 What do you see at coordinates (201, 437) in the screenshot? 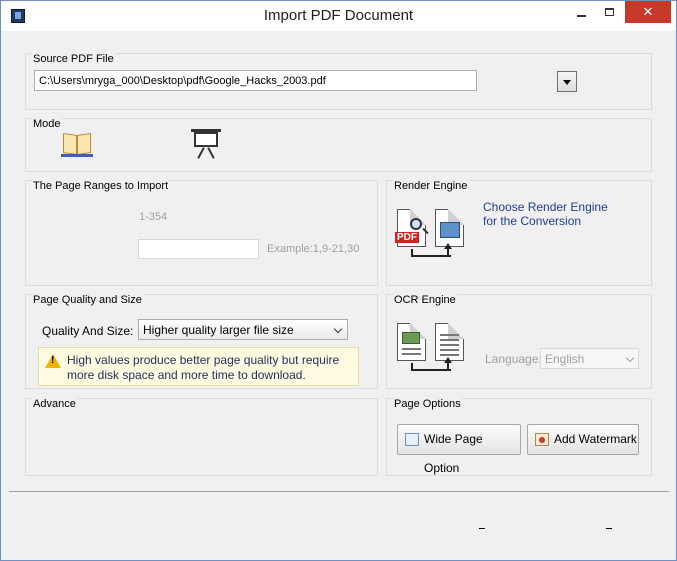
I see `advance-group: Advance` at bounding box center [201, 437].